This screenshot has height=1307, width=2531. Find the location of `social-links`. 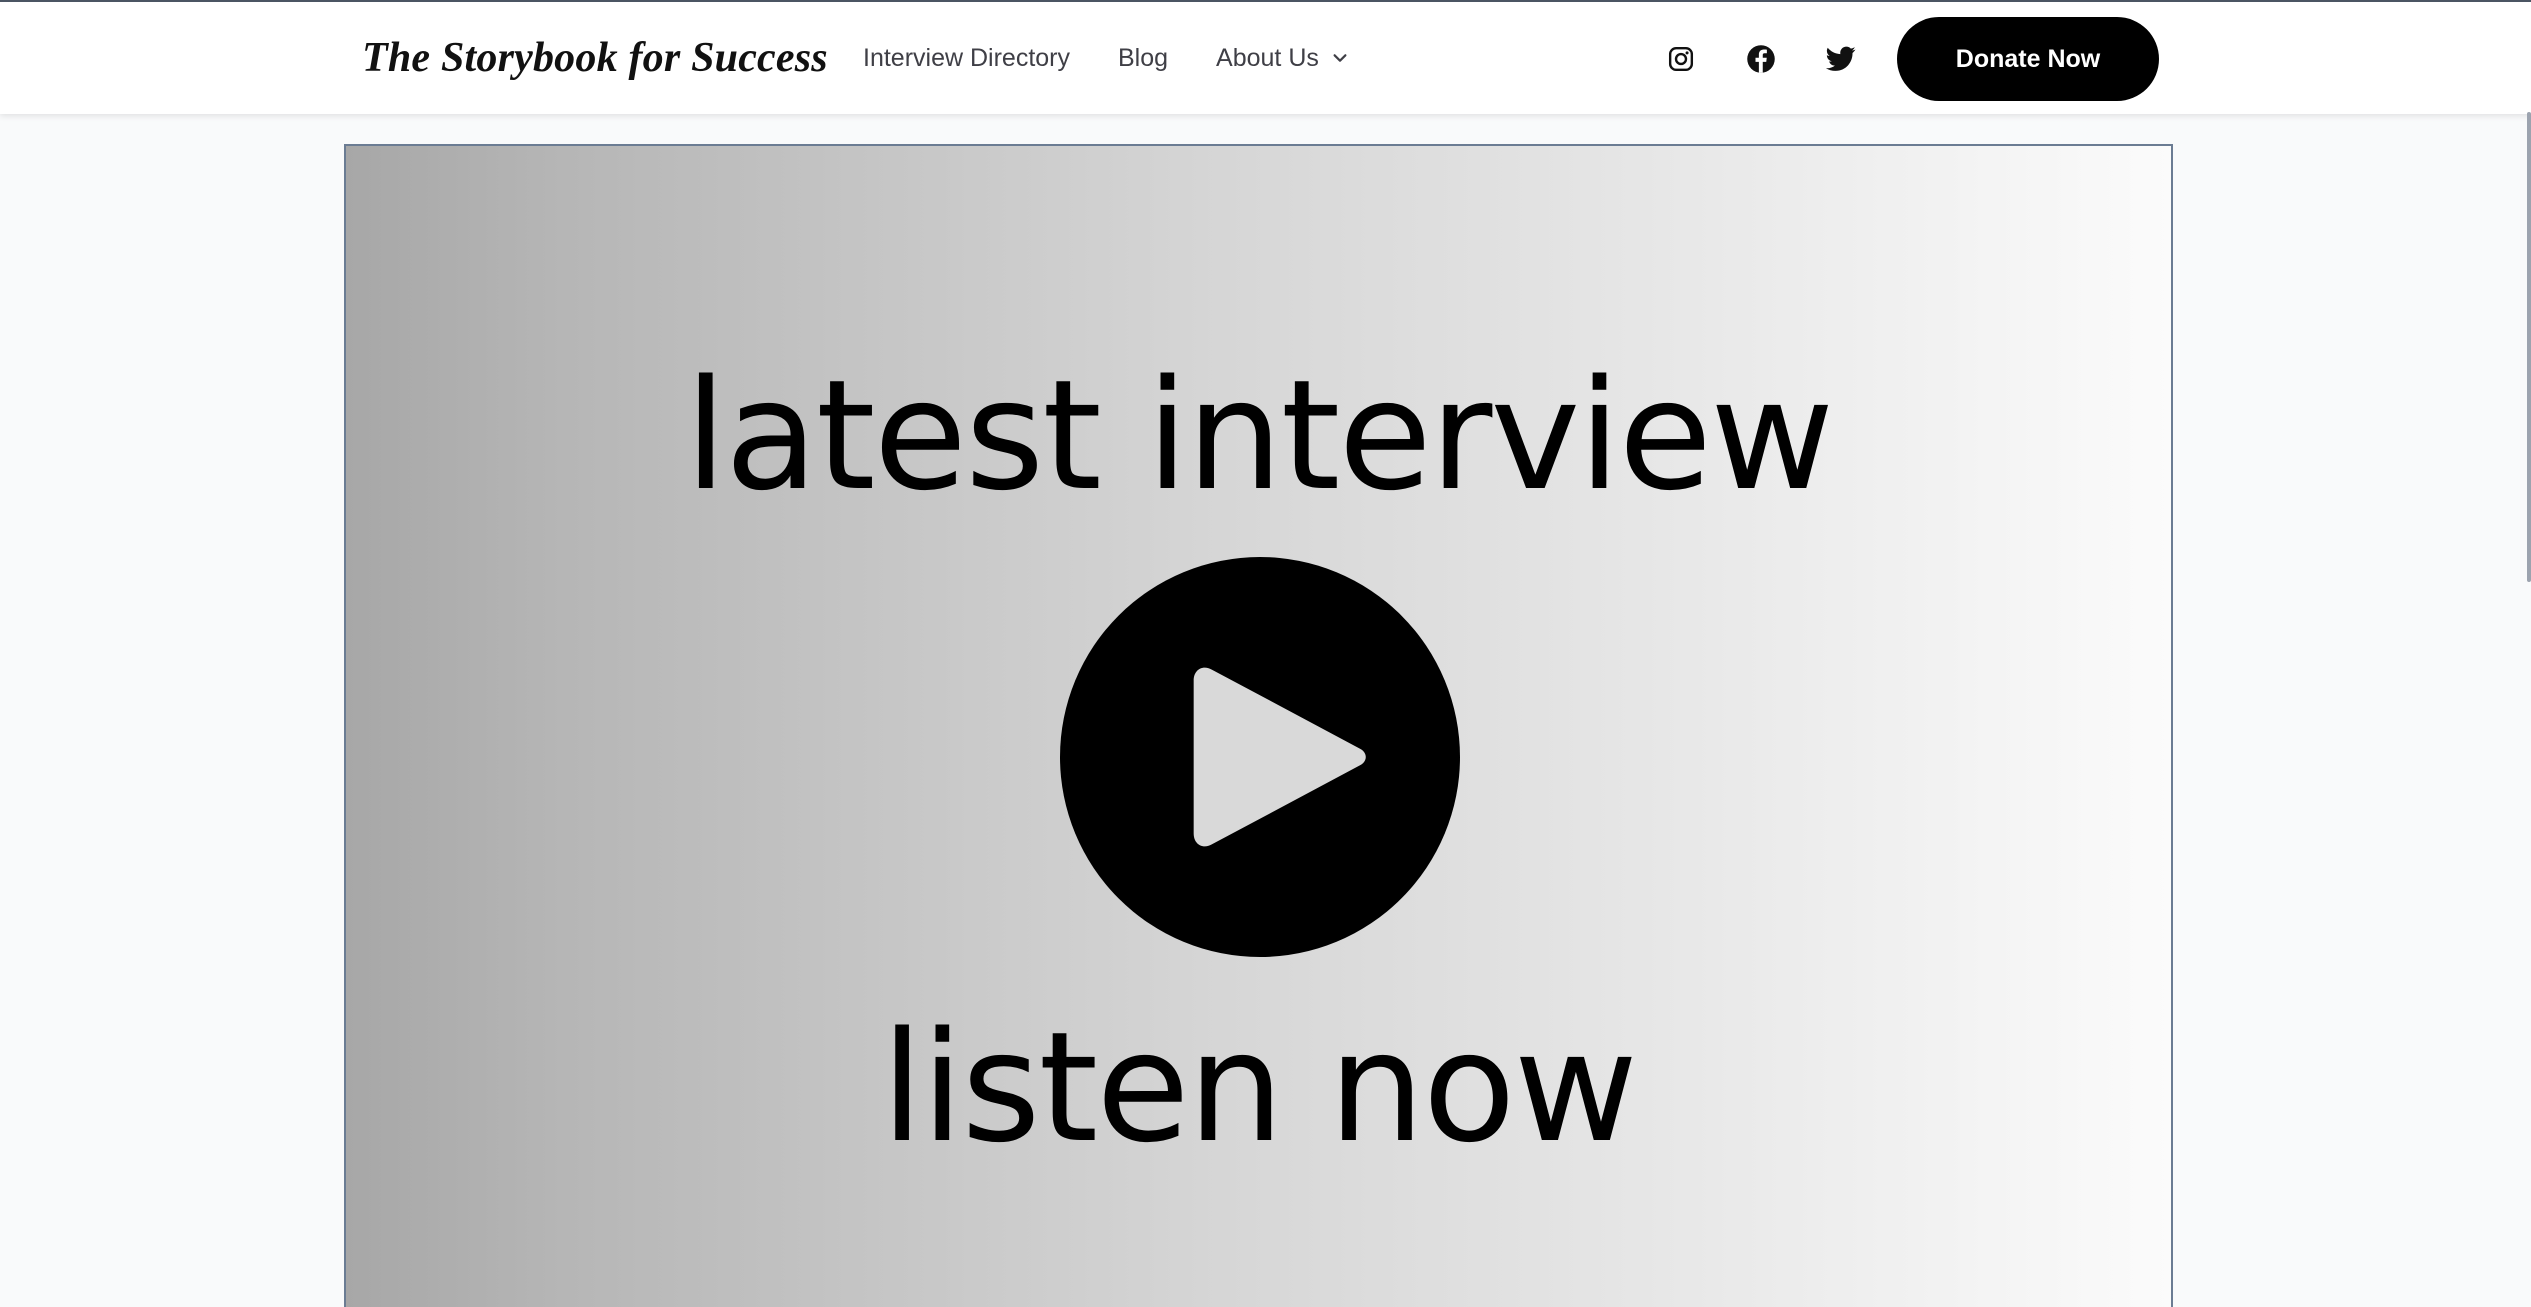

social-links is located at coordinates (1761, 59).